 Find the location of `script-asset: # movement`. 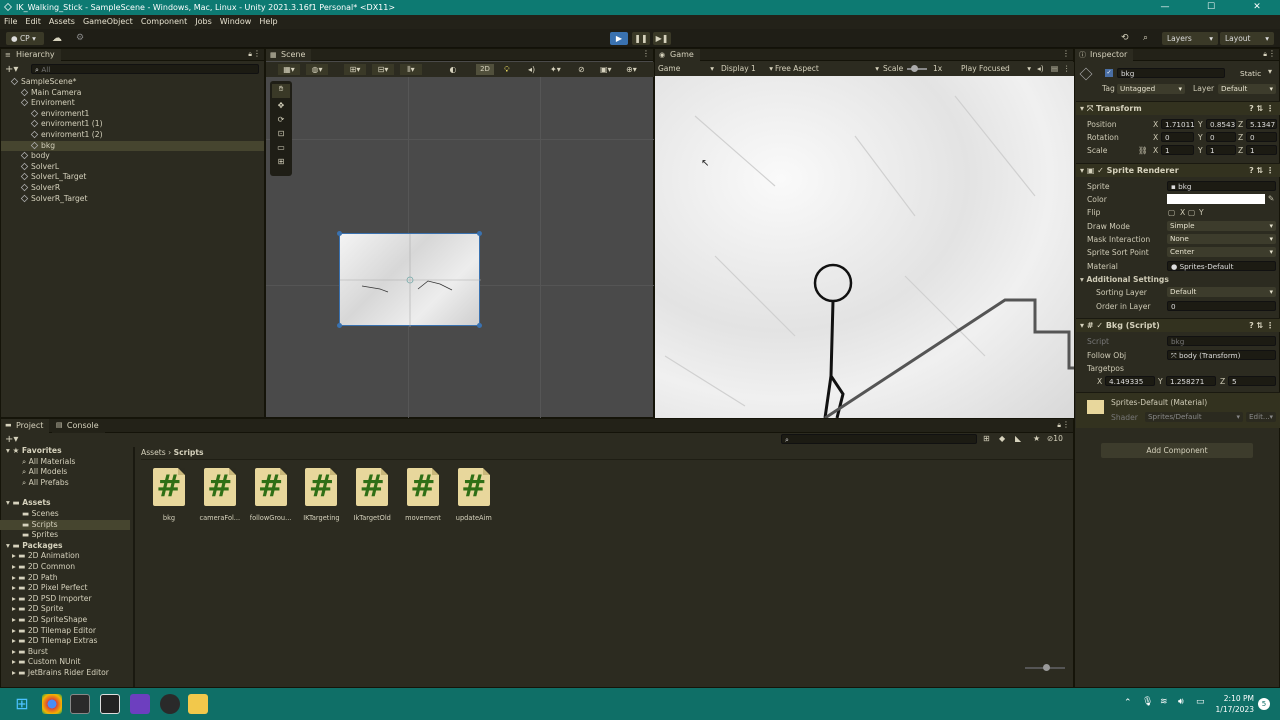

script-asset: # movement is located at coordinates (423, 495).